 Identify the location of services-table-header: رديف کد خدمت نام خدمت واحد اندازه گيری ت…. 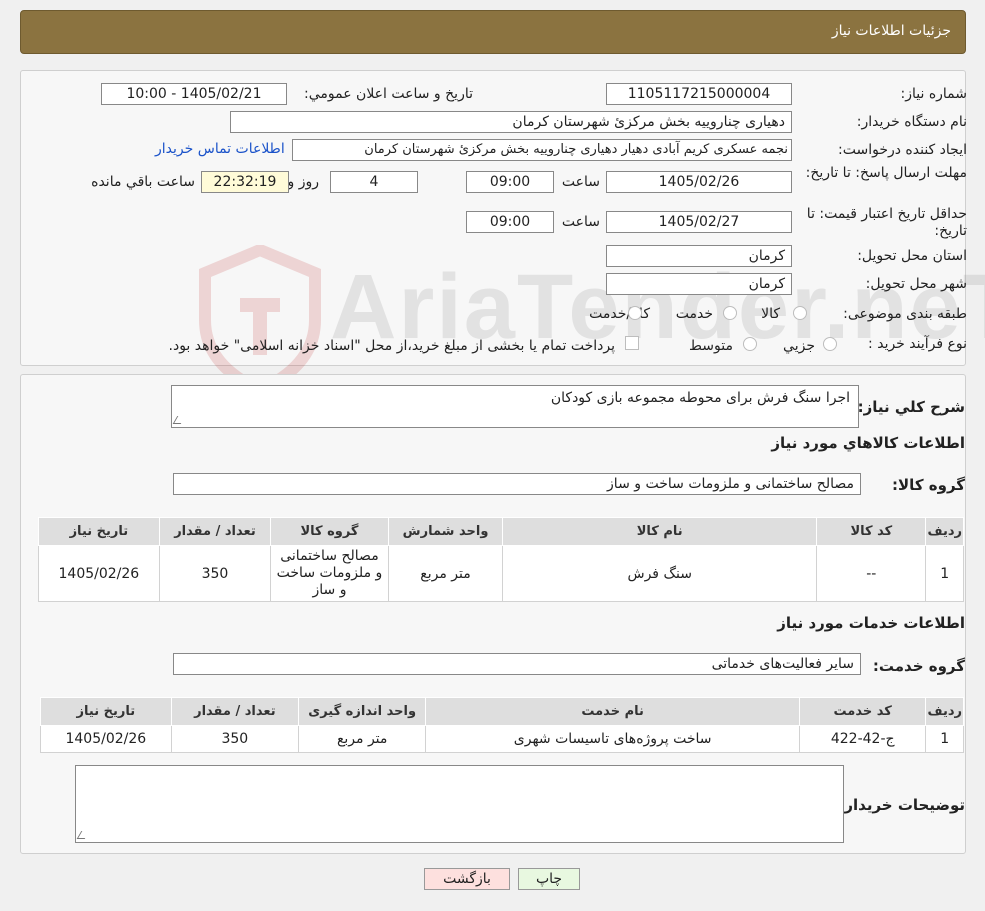
(502, 711).